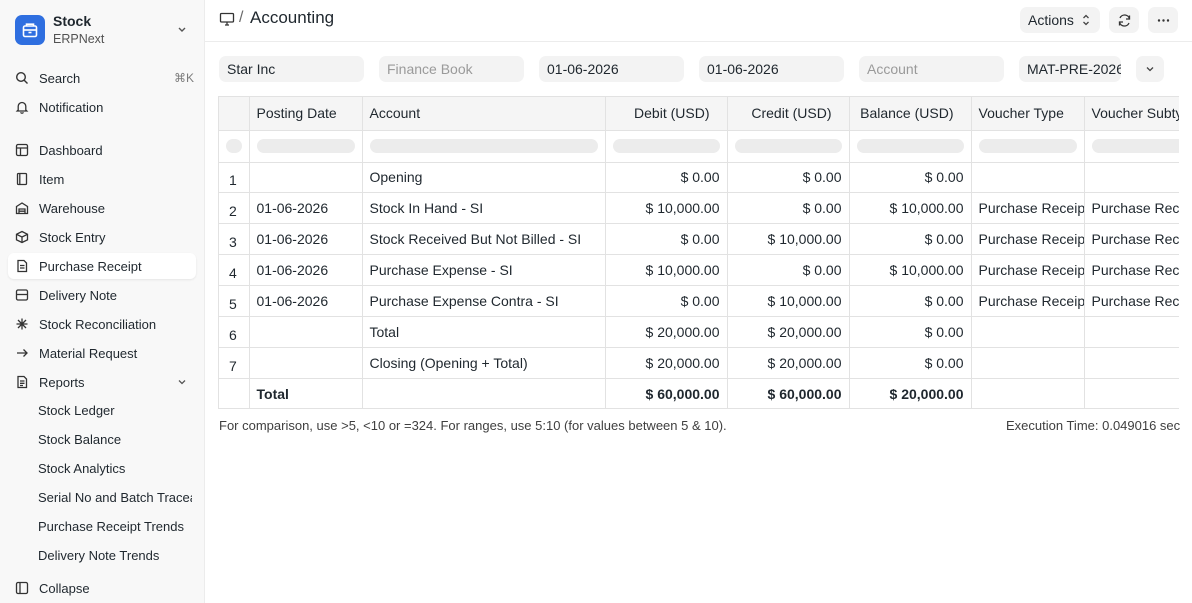  What do you see at coordinates (1124, 20) in the screenshot?
I see `refresh-button` at bounding box center [1124, 20].